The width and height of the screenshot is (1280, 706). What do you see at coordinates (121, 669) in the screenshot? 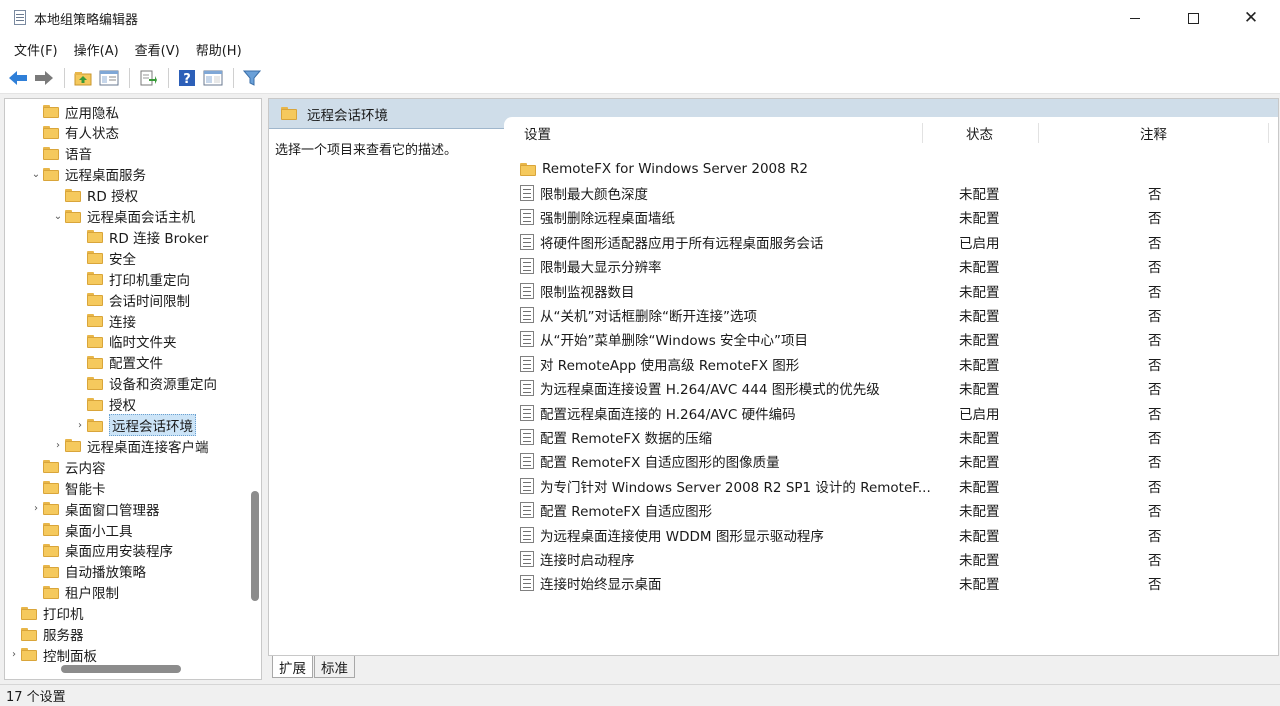
I see `horizontal-scrollbar-thumb` at bounding box center [121, 669].